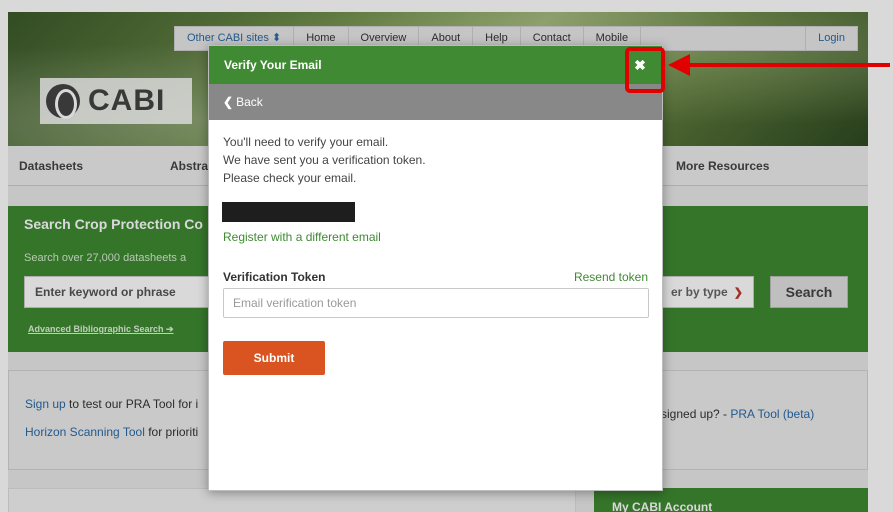 The width and height of the screenshot is (893, 512). What do you see at coordinates (435, 102) in the screenshot?
I see `back-bar: ❮ Back` at bounding box center [435, 102].